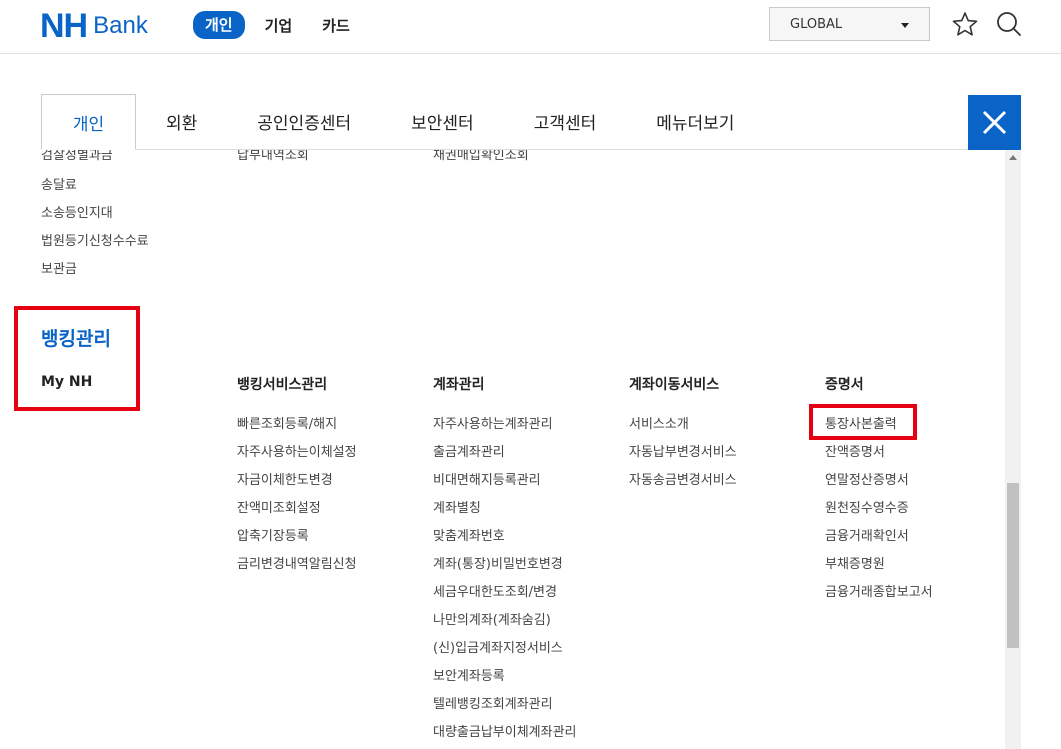  I want to click on top-nav: 개인 기업 카드, so click(286, 25).